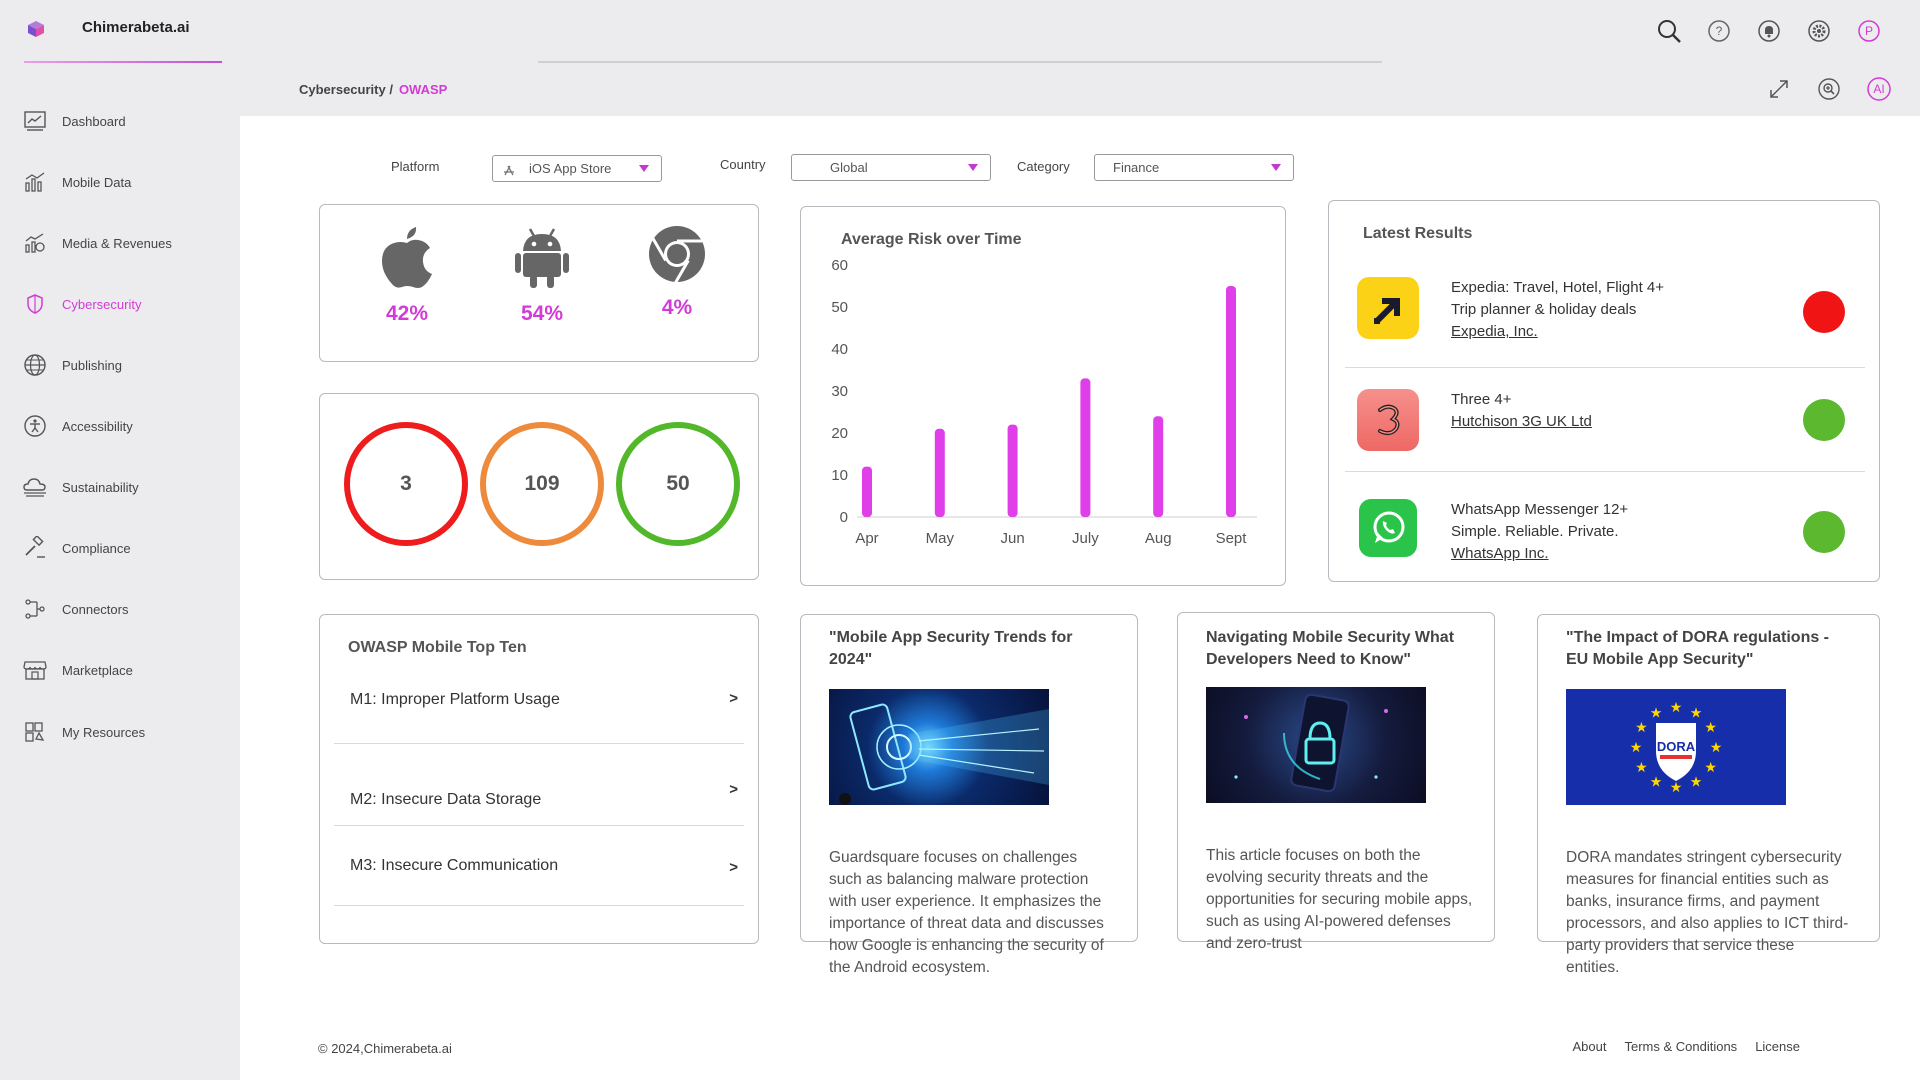 This screenshot has height=1080, width=1920. I want to click on breadcrumb-bar: Cybersecurity / OWASP AI, so click(1080, 91).